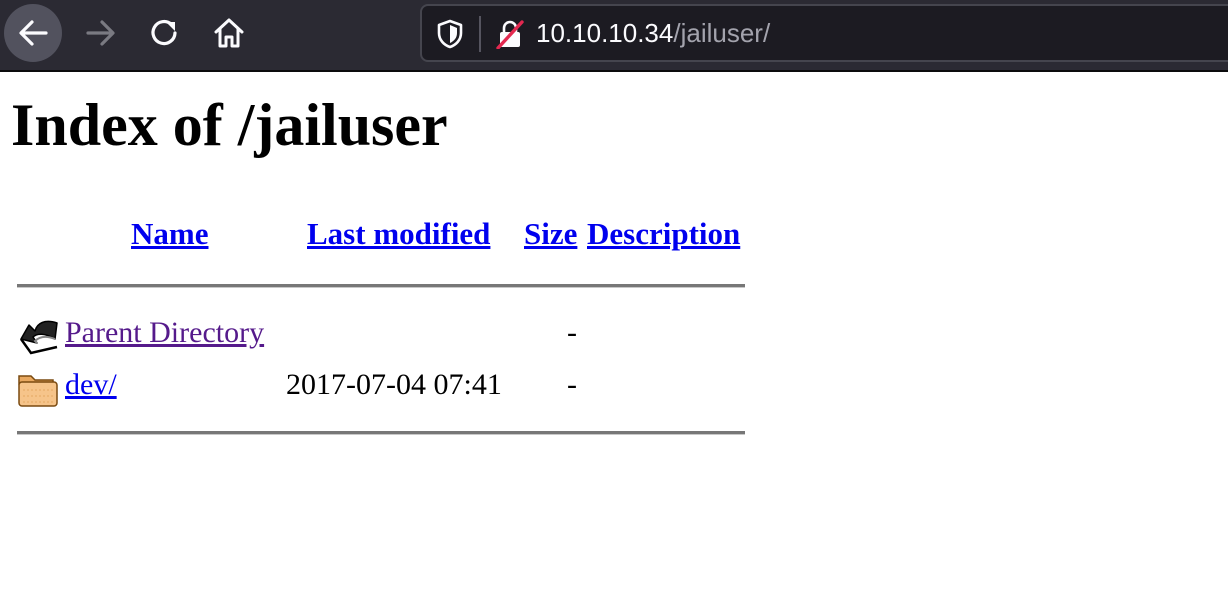 This screenshot has width=1228, height=610. Describe the element at coordinates (381, 286) in the screenshot. I see `top-divider` at that location.